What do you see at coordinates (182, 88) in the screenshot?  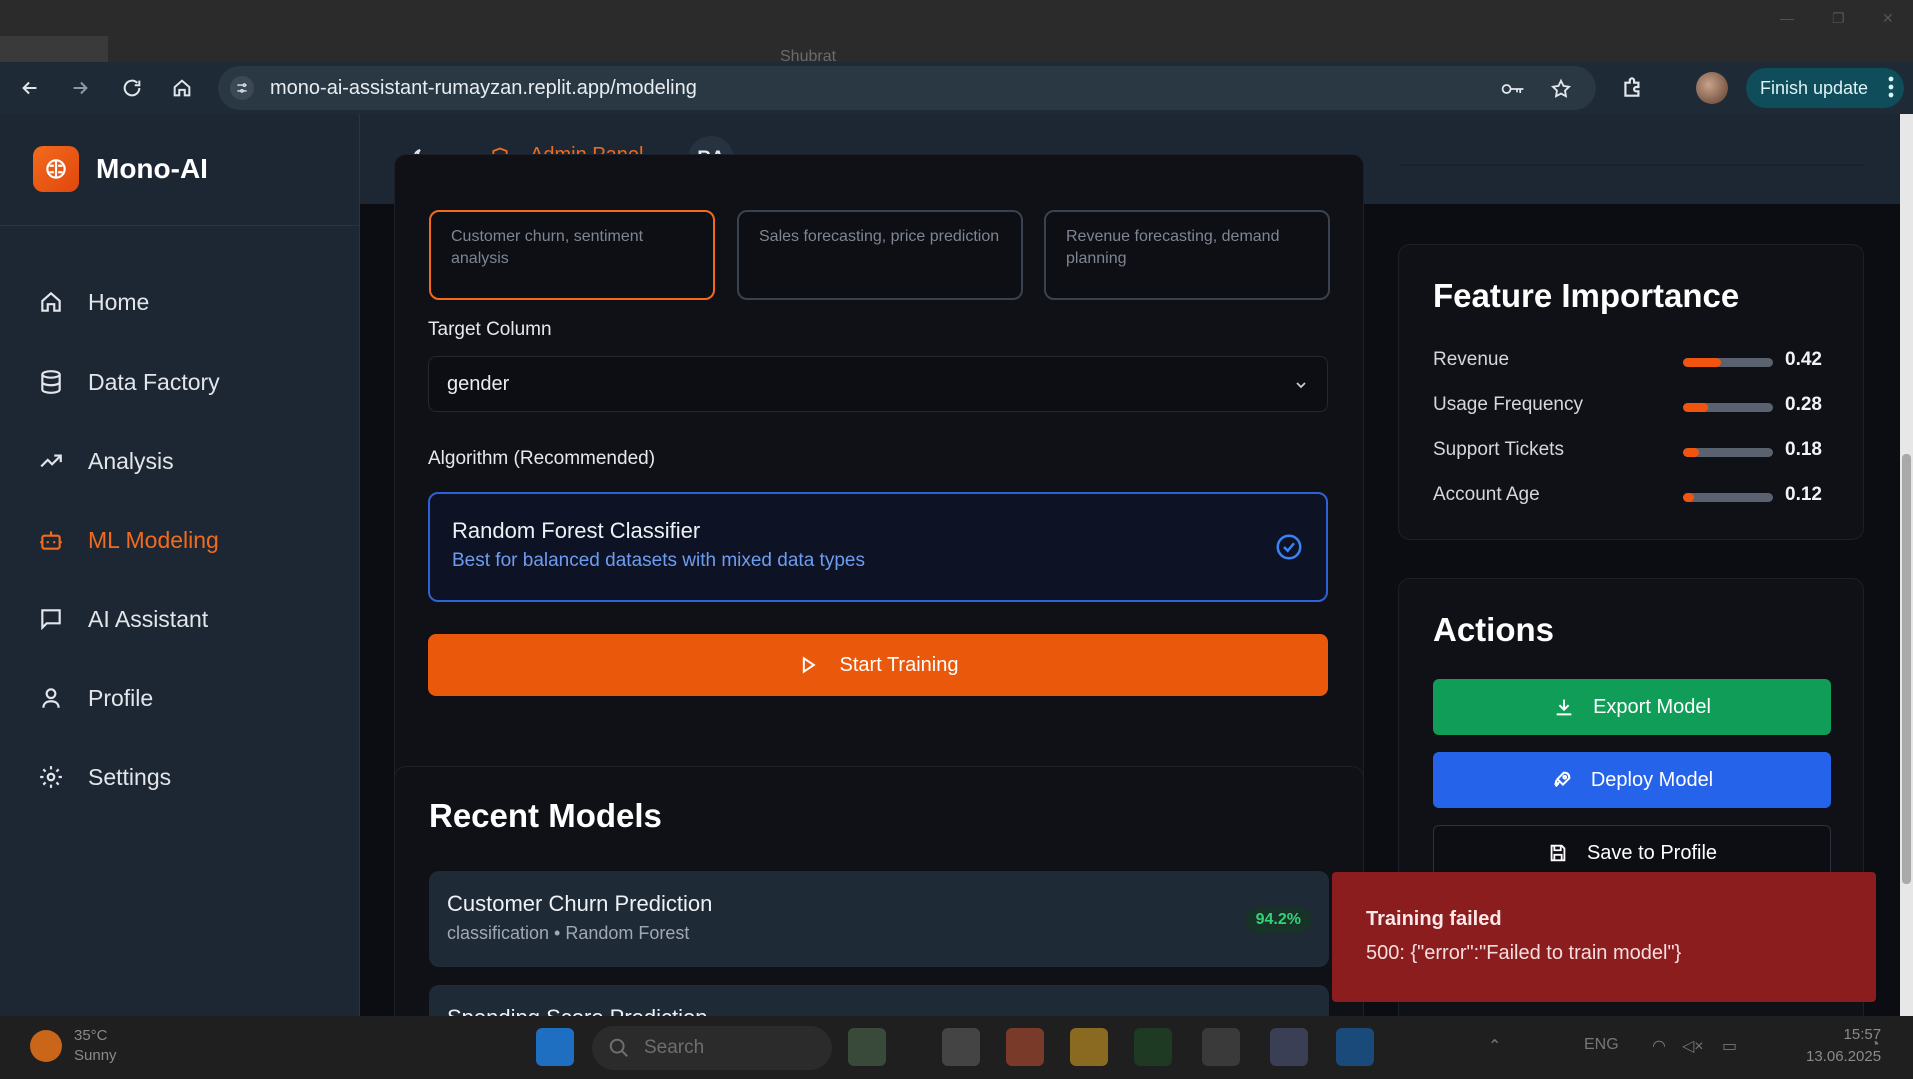 I see `home-browser-icon` at bounding box center [182, 88].